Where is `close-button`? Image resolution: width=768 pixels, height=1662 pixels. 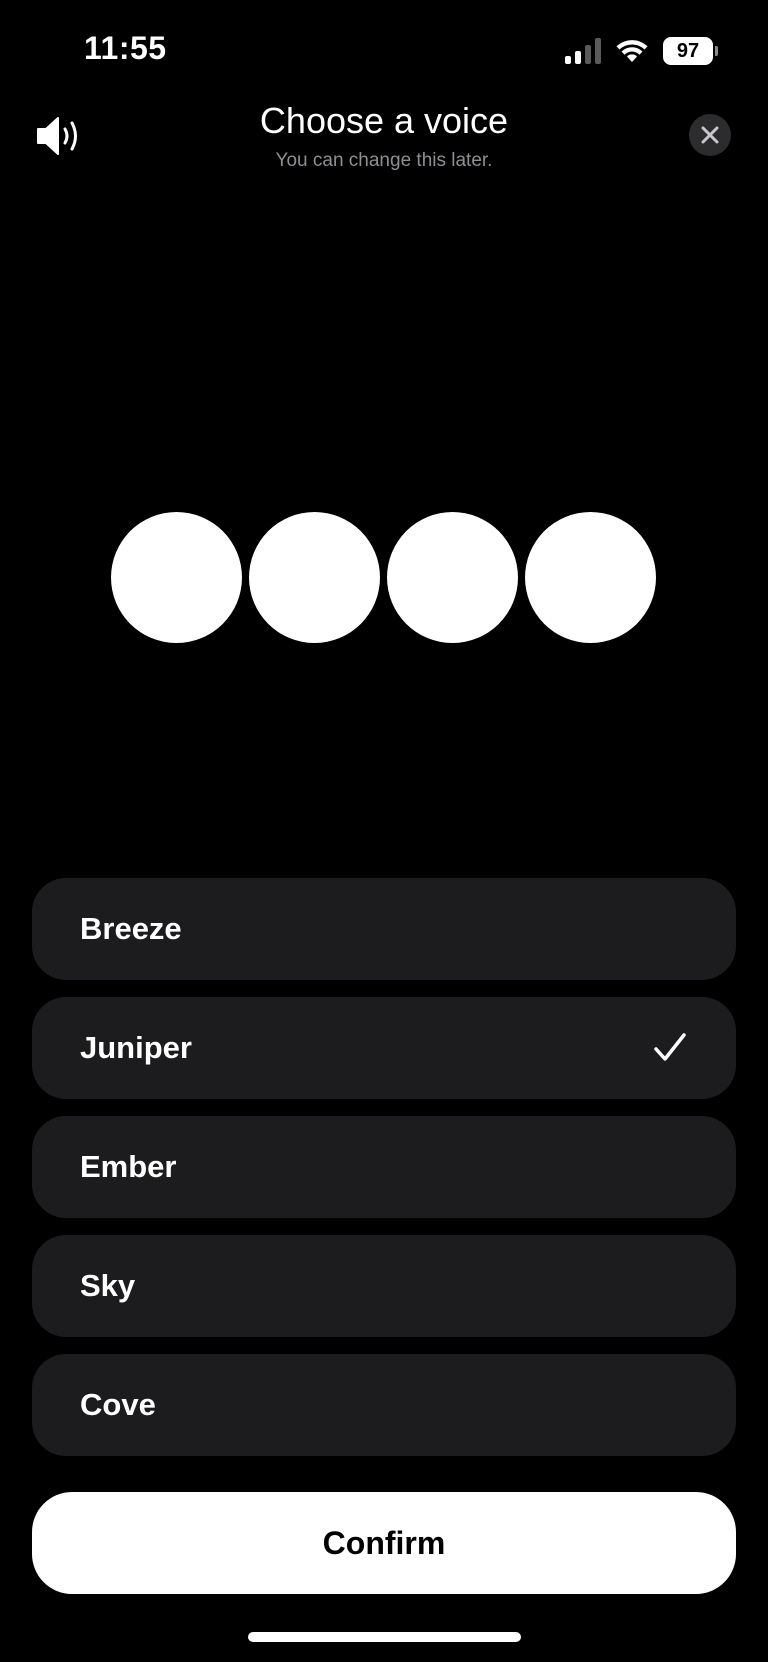 close-button is located at coordinates (710, 135).